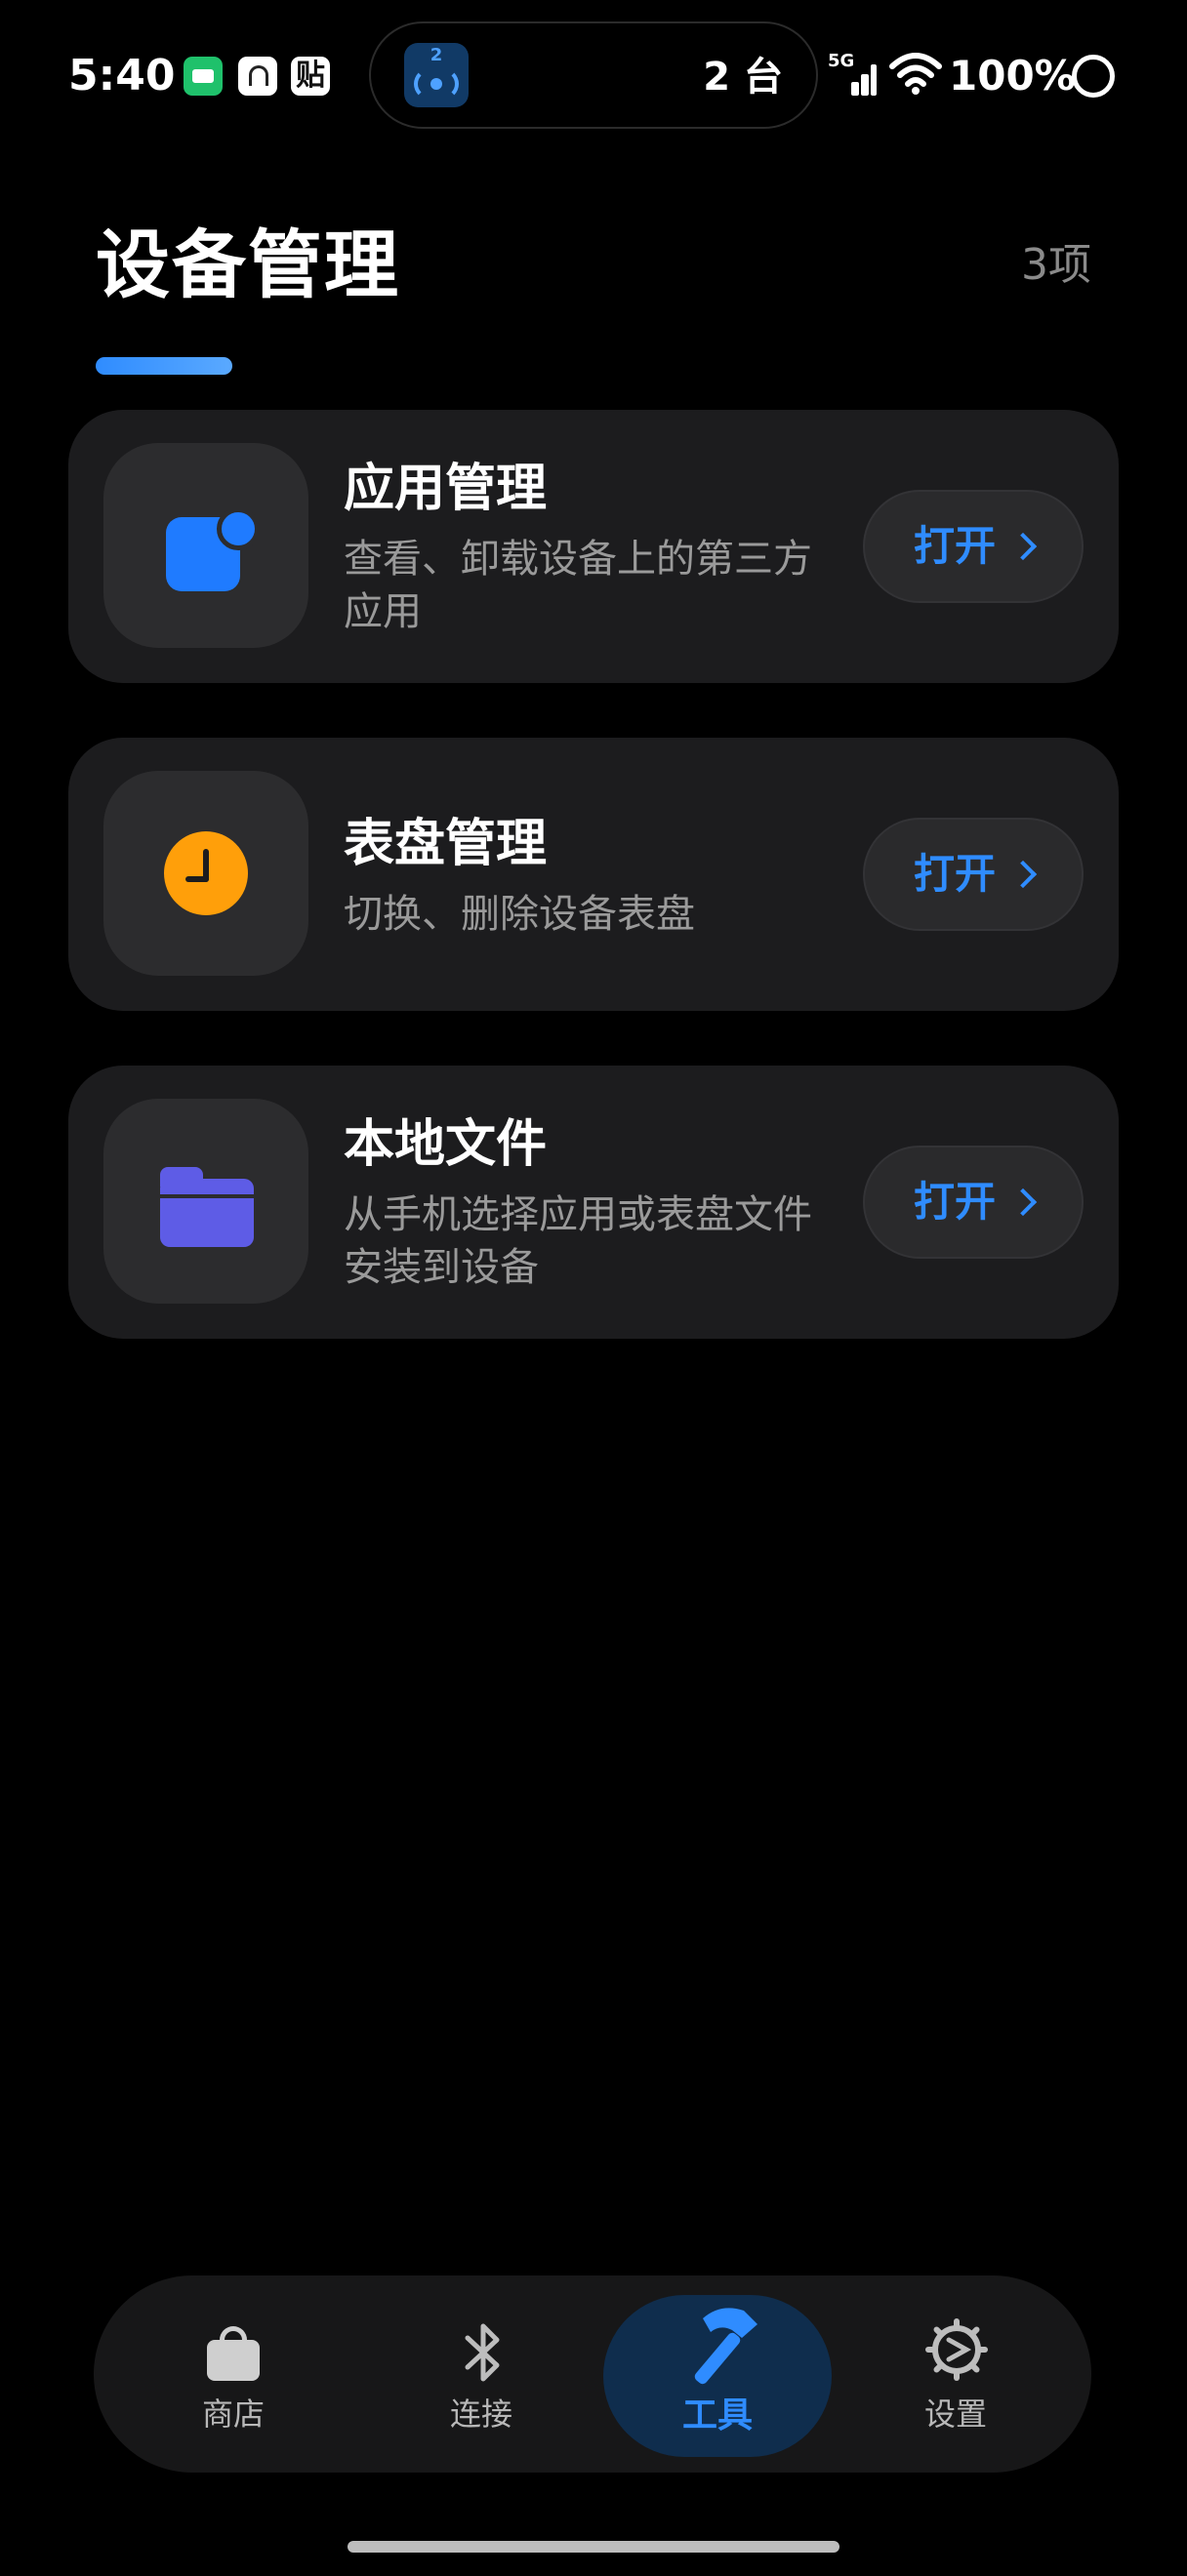 The height and width of the screenshot is (2576, 1187). I want to click on page-title: 设备管理, so click(248, 264).